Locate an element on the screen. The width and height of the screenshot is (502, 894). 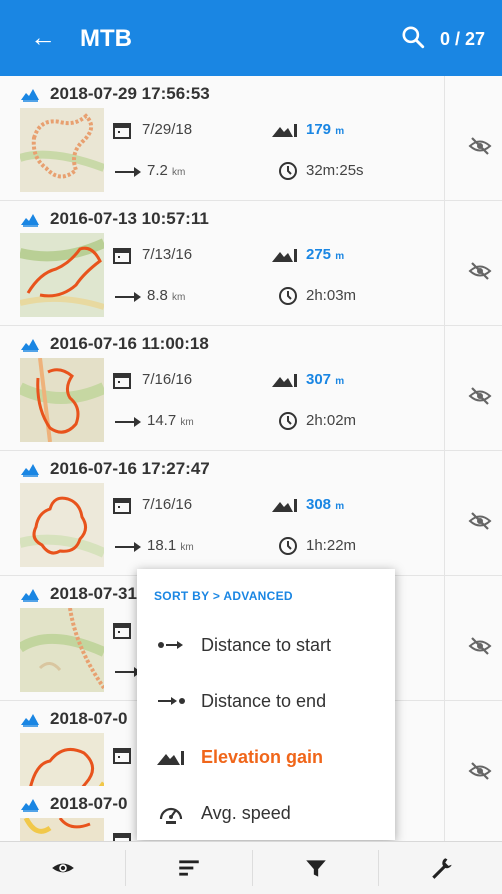
wrench-icon is located at coordinates (441, 868).